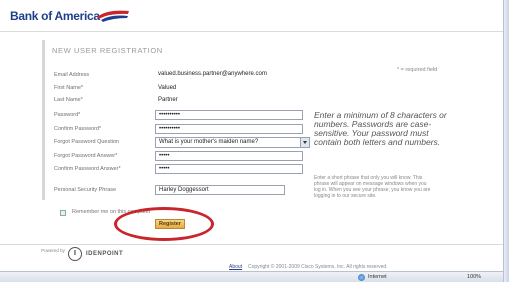 This screenshot has width=509, height=282. What do you see at coordinates (229, 115) in the screenshot?
I see `password-field: ••••••••••` at bounding box center [229, 115].